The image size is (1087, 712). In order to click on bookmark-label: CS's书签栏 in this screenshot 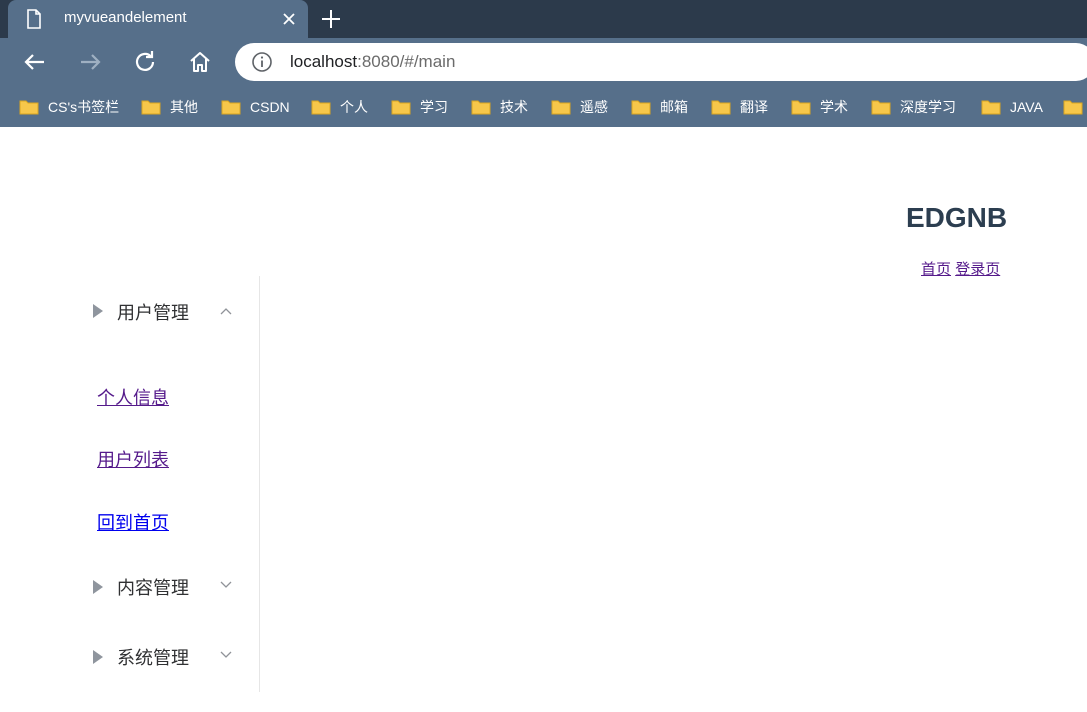, I will do `click(84, 106)`.